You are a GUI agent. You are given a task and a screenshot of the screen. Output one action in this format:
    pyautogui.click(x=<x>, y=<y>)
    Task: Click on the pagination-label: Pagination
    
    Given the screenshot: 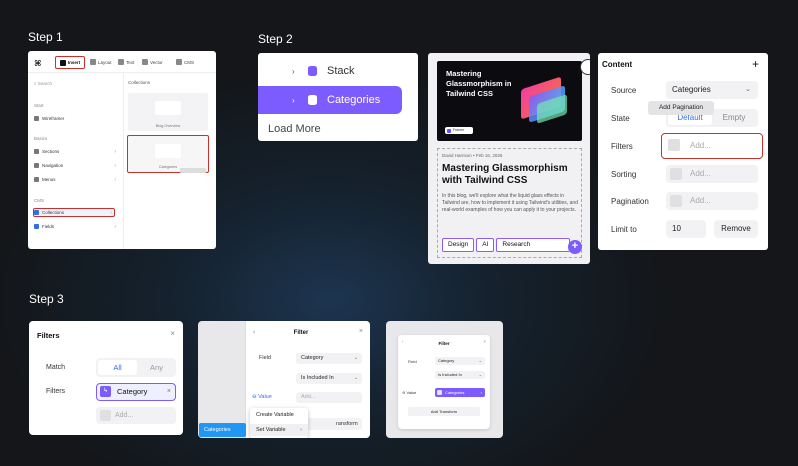 What is the action you would take?
    pyautogui.click(x=630, y=201)
    